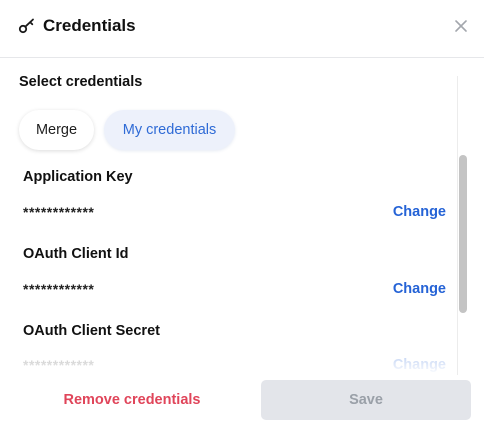 This screenshot has width=484, height=440. I want to click on scrollbar-thumb, so click(463, 234).